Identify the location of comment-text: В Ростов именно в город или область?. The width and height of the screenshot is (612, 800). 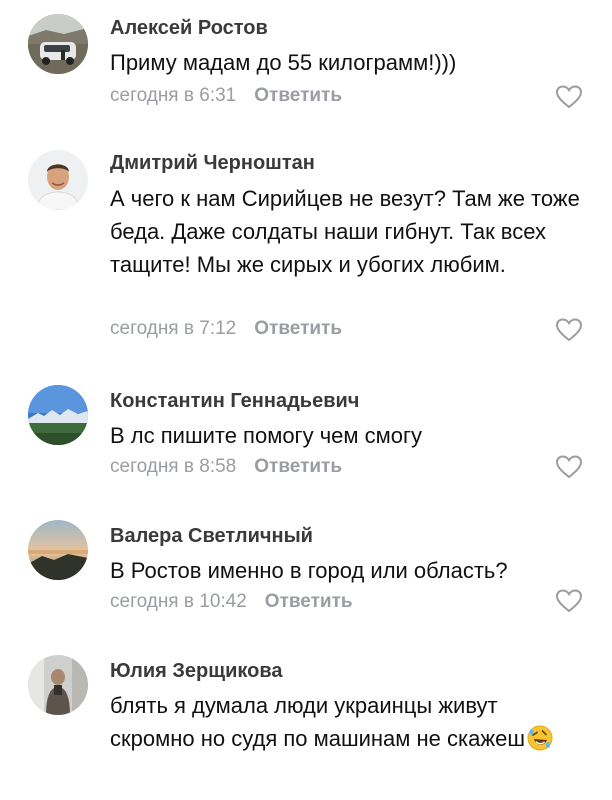
(309, 570).